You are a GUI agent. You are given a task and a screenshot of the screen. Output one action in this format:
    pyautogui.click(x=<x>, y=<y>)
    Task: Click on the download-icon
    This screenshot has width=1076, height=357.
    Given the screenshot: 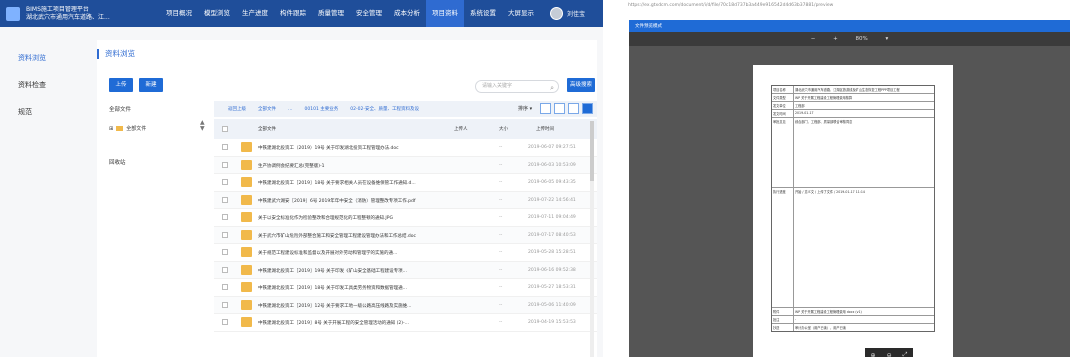 What is the action you would take?
    pyautogui.click(x=559, y=108)
    